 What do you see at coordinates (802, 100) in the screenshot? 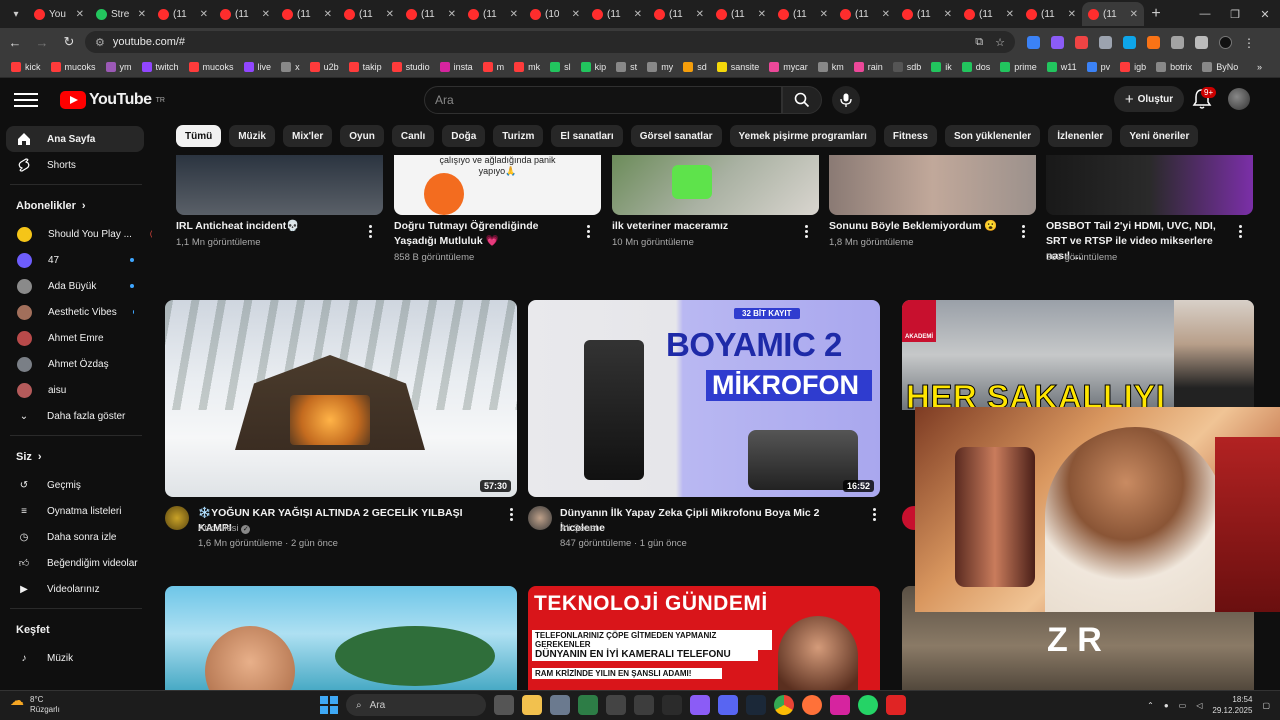
I see `search-button` at bounding box center [802, 100].